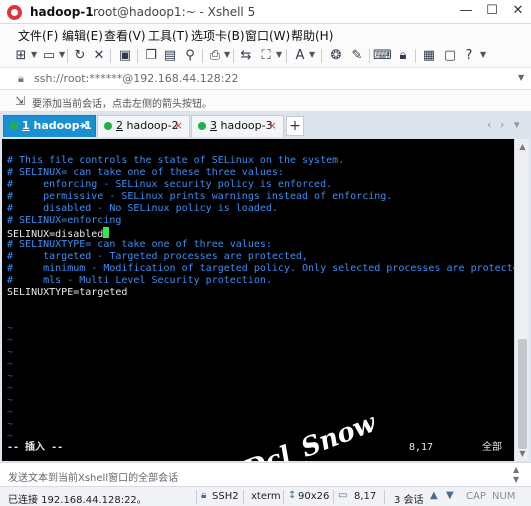 The width and height of the screenshot is (531, 506). I want to click on terminal-line: # SELINUX=enforcing, so click(64, 220).